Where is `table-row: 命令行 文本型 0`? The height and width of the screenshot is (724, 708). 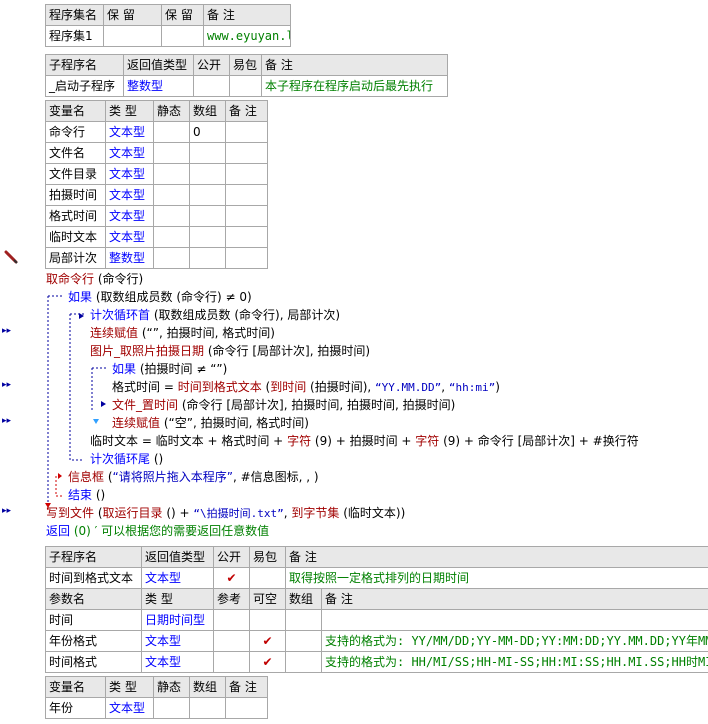 table-row: 命令行 文本型 0 is located at coordinates (156, 132).